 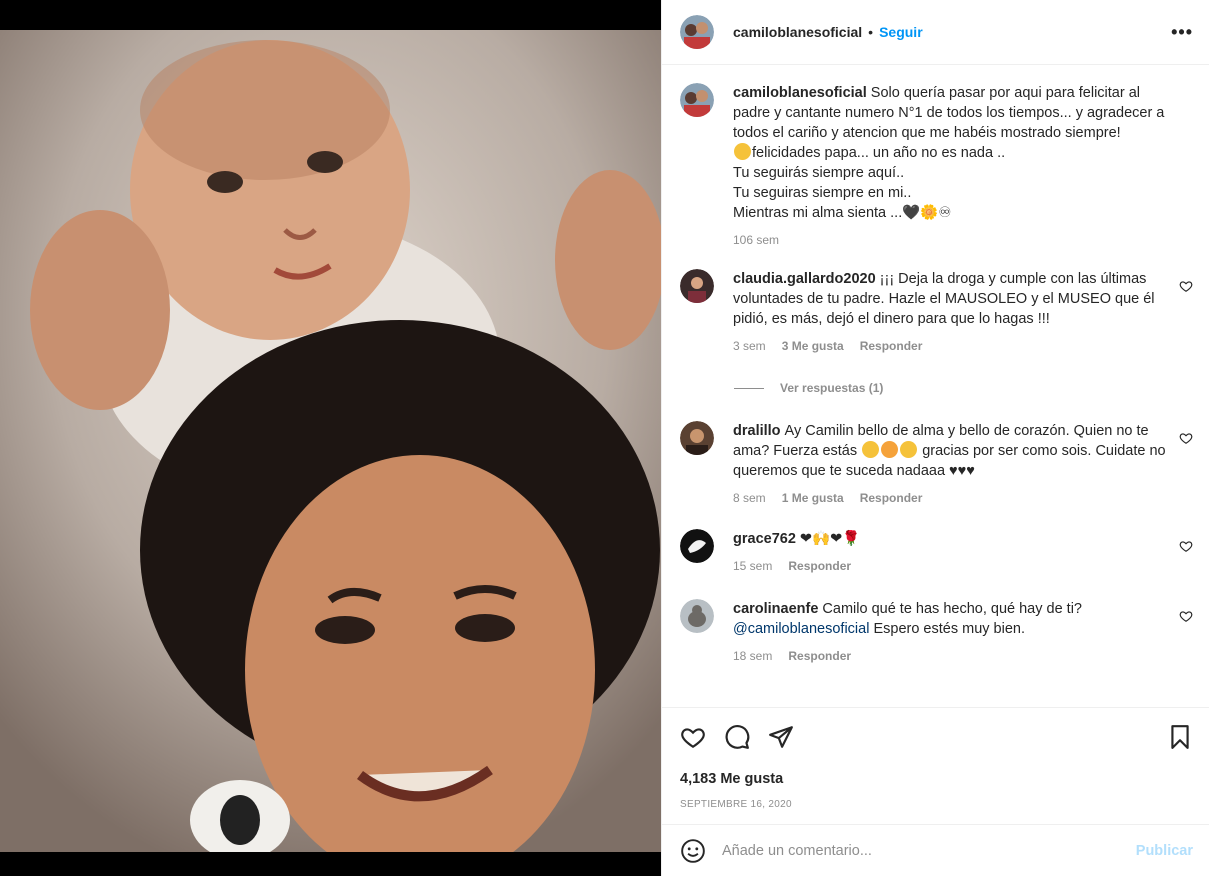 I want to click on comment-likes: 3 Me gusta, so click(x=813, y=346).